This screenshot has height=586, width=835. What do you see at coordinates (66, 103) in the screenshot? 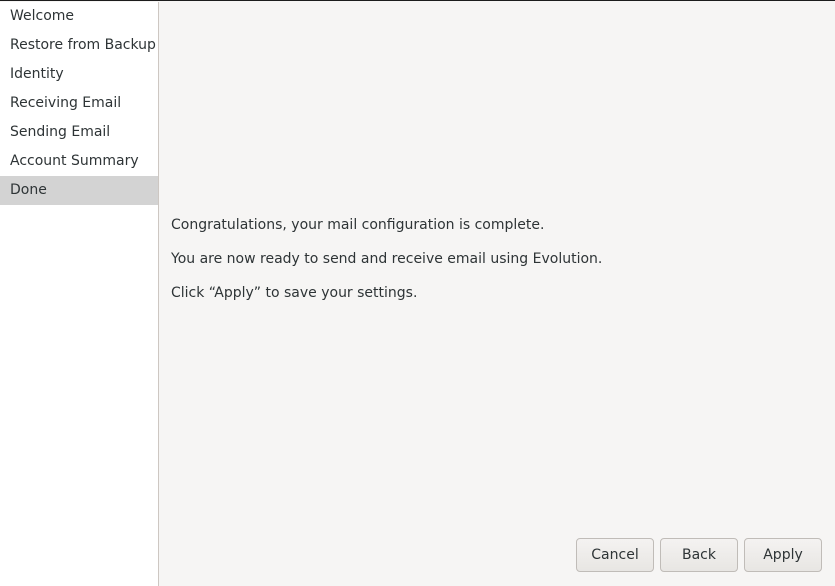
I see `sidebar-item-label: Receiving Email` at bounding box center [66, 103].